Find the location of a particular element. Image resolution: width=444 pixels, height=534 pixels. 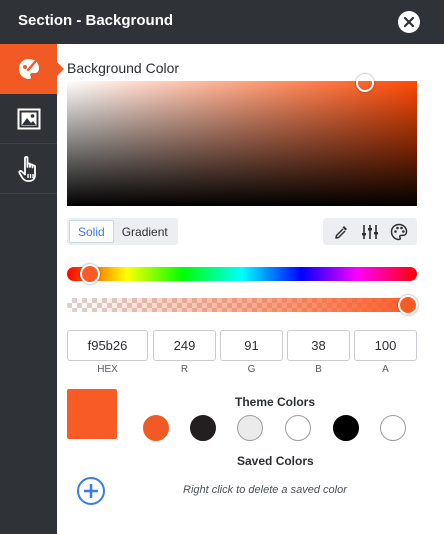

palette-icon is located at coordinates (398, 231).